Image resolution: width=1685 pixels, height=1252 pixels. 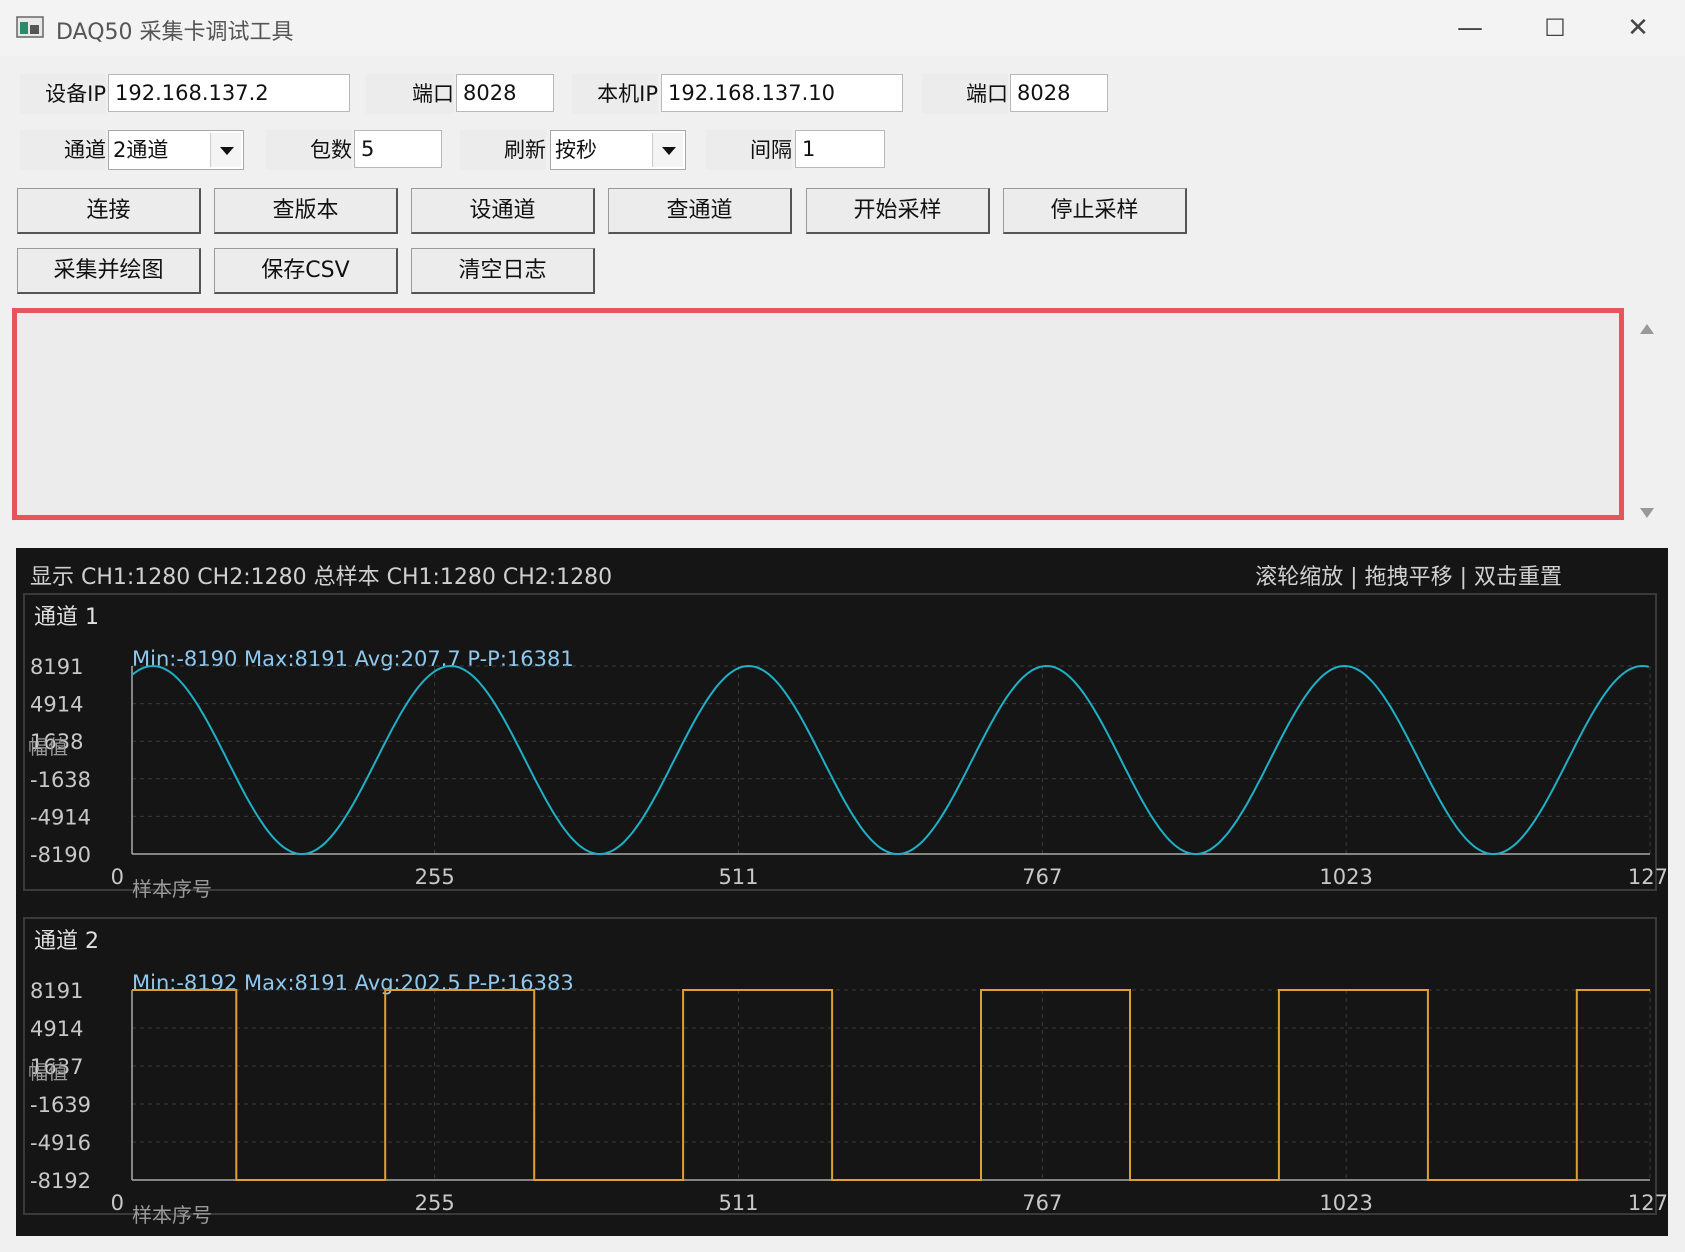 What do you see at coordinates (60, 1143) in the screenshot?
I see `y-tick-label: -4916` at bounding box center [60, 1143].